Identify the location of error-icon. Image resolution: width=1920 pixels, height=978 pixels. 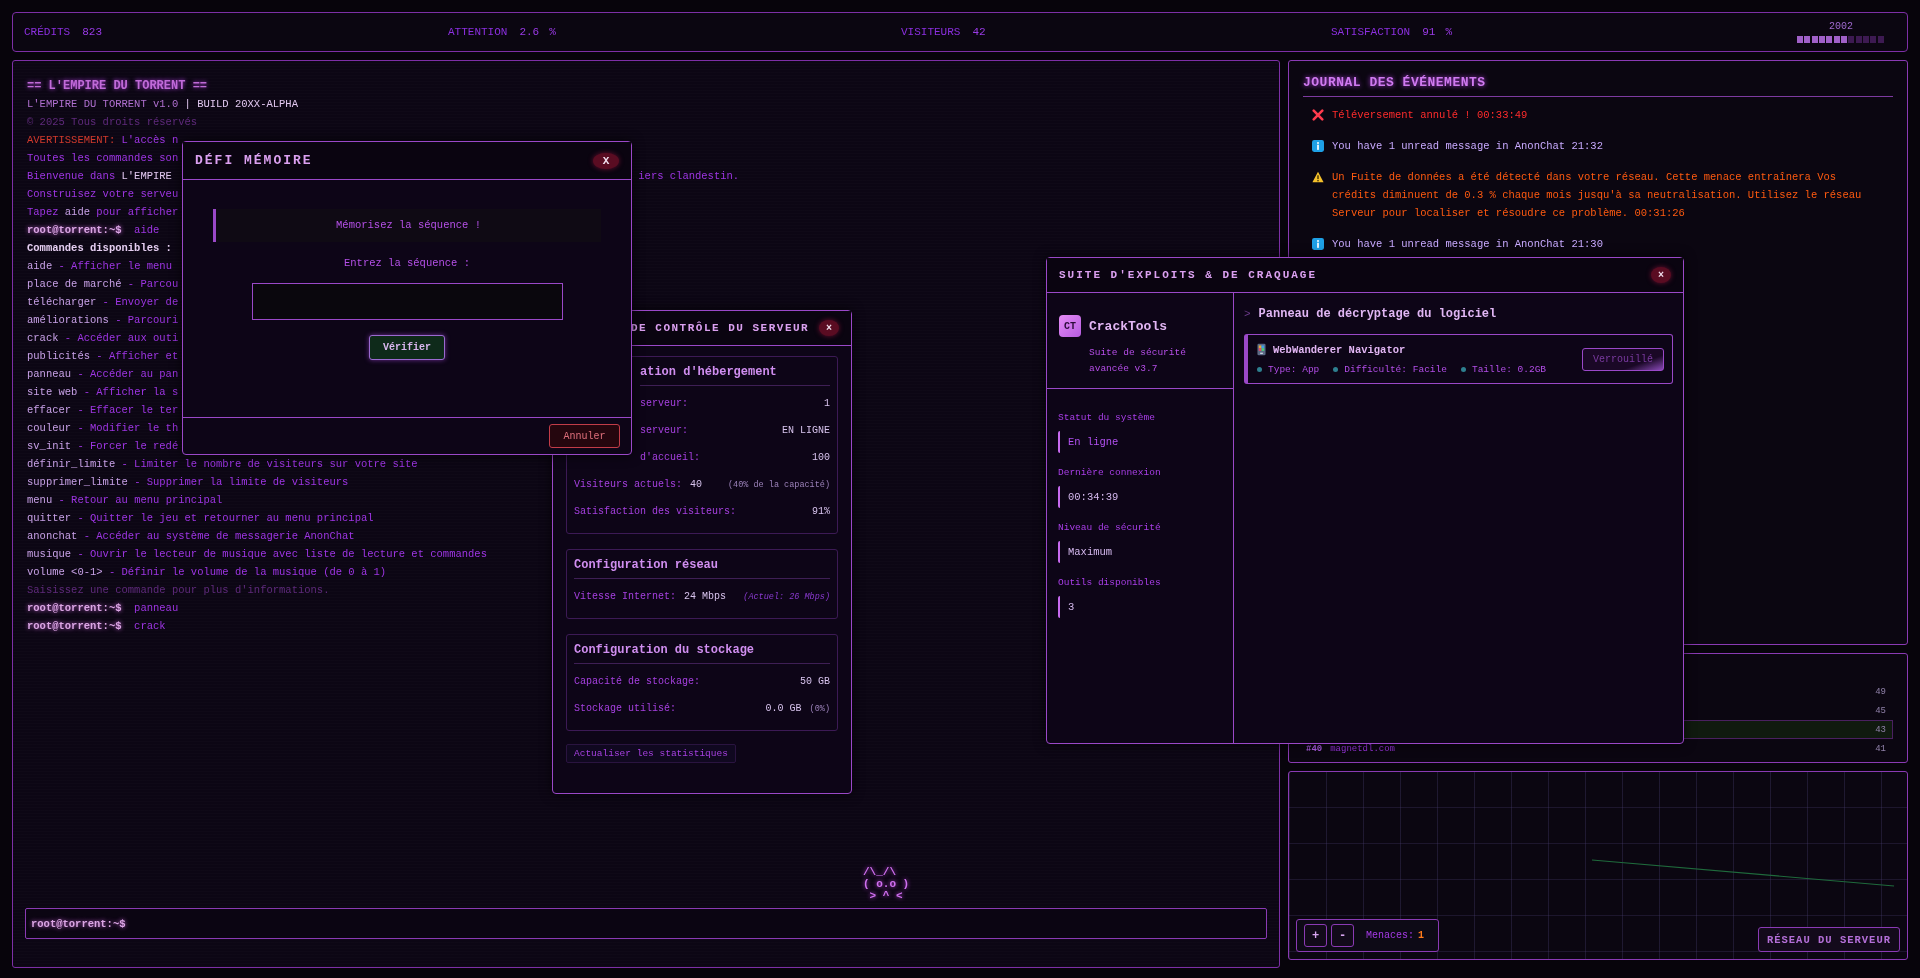
(1318, 115).